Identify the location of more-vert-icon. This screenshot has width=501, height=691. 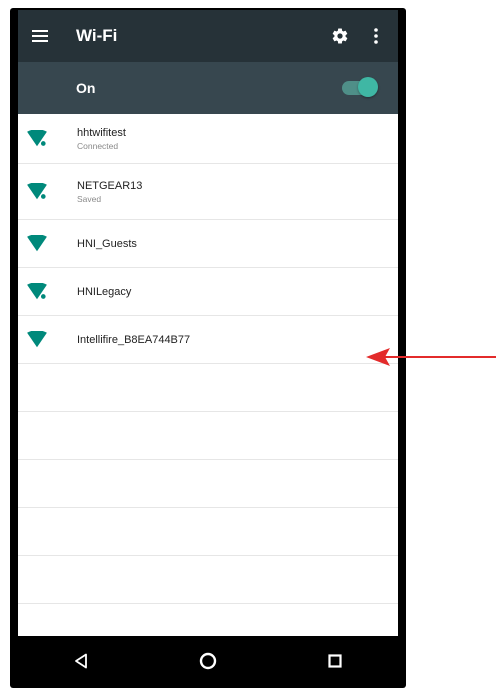
(376, 36).